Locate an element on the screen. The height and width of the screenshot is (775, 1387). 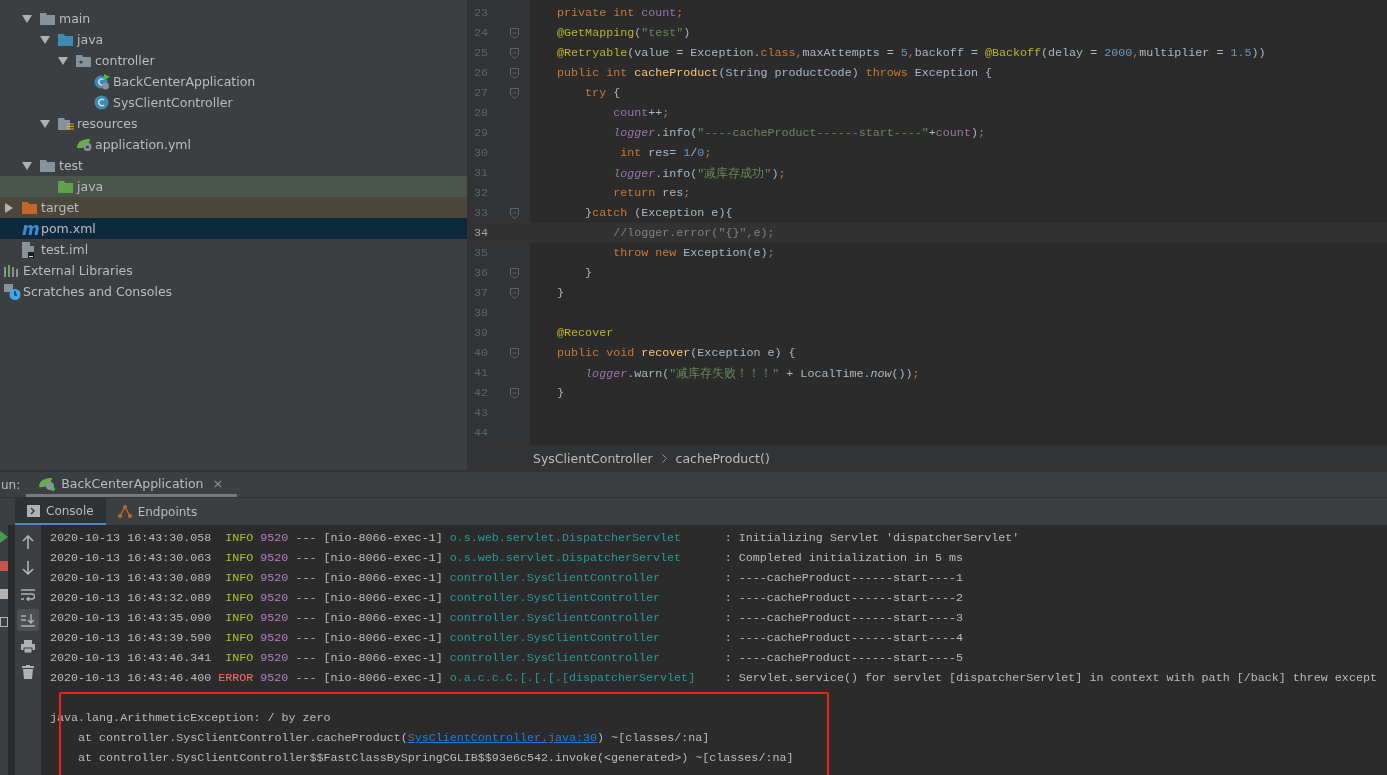
source-link: SysClientController.java:30 is located at coordinates (502, 738).